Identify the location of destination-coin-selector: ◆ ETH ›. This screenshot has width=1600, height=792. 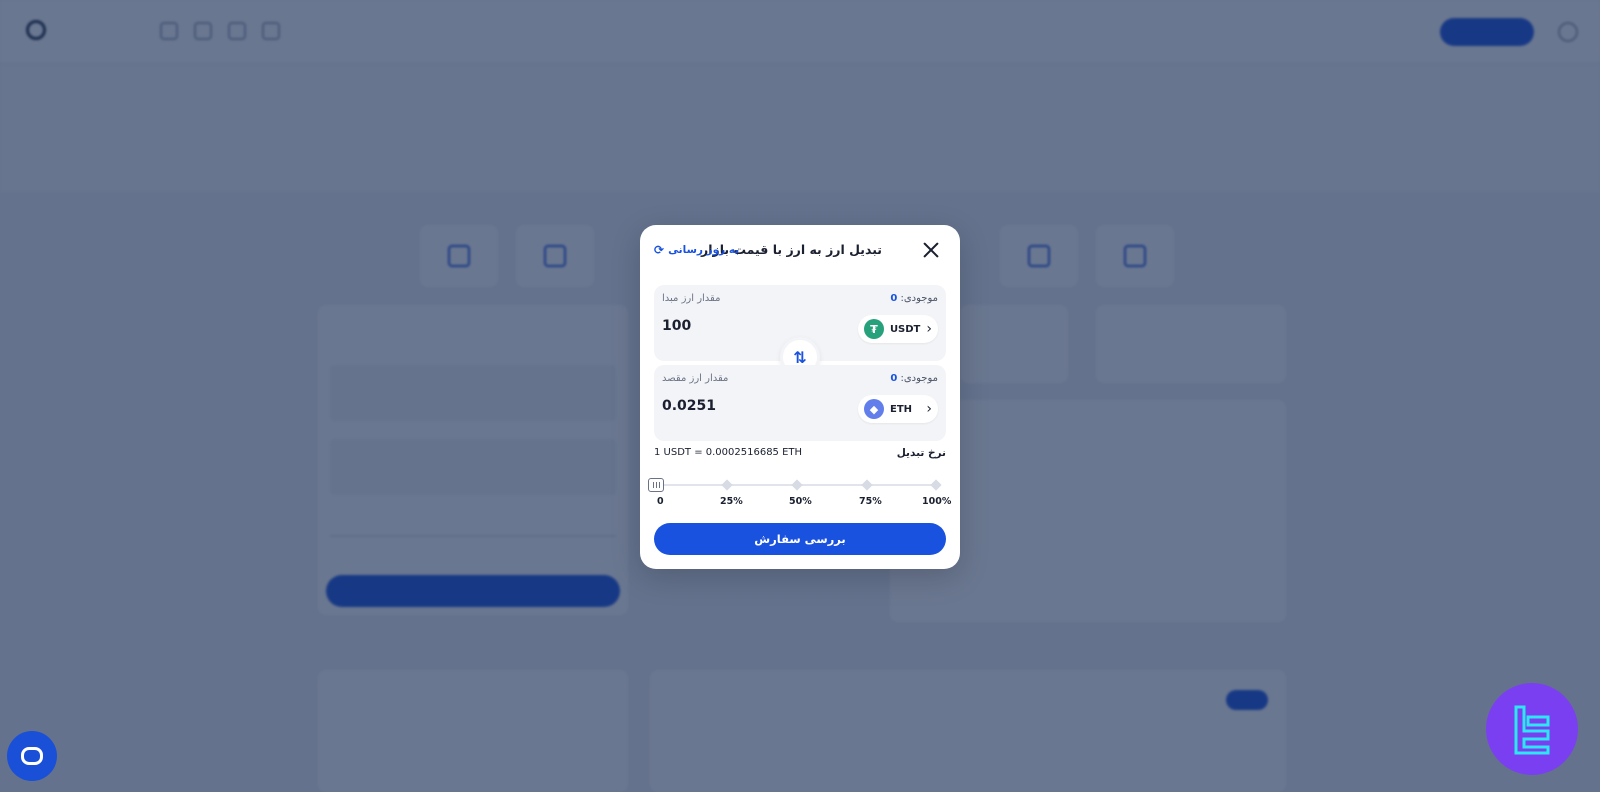
(898, 409).